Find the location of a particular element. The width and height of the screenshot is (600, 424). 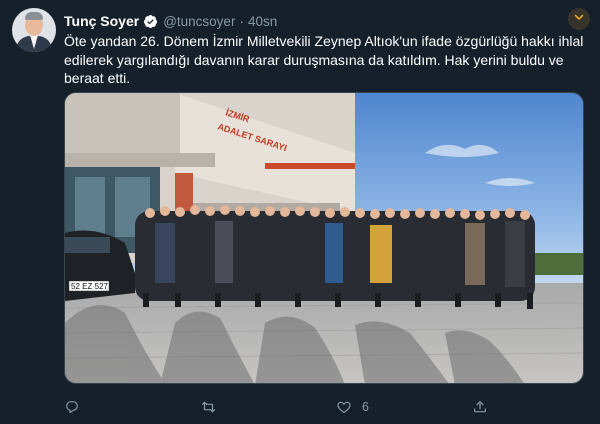

license-plate: 52 EZ 527 is located at coordinates (89, 286).